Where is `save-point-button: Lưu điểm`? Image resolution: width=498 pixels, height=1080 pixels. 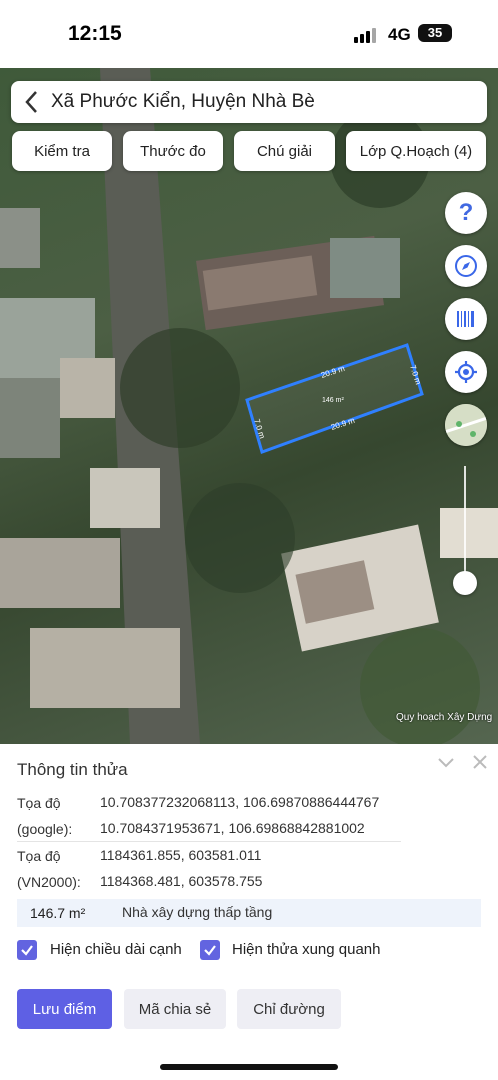 save-point-button: Lưu điểm is located at coordinates (64, 1009).